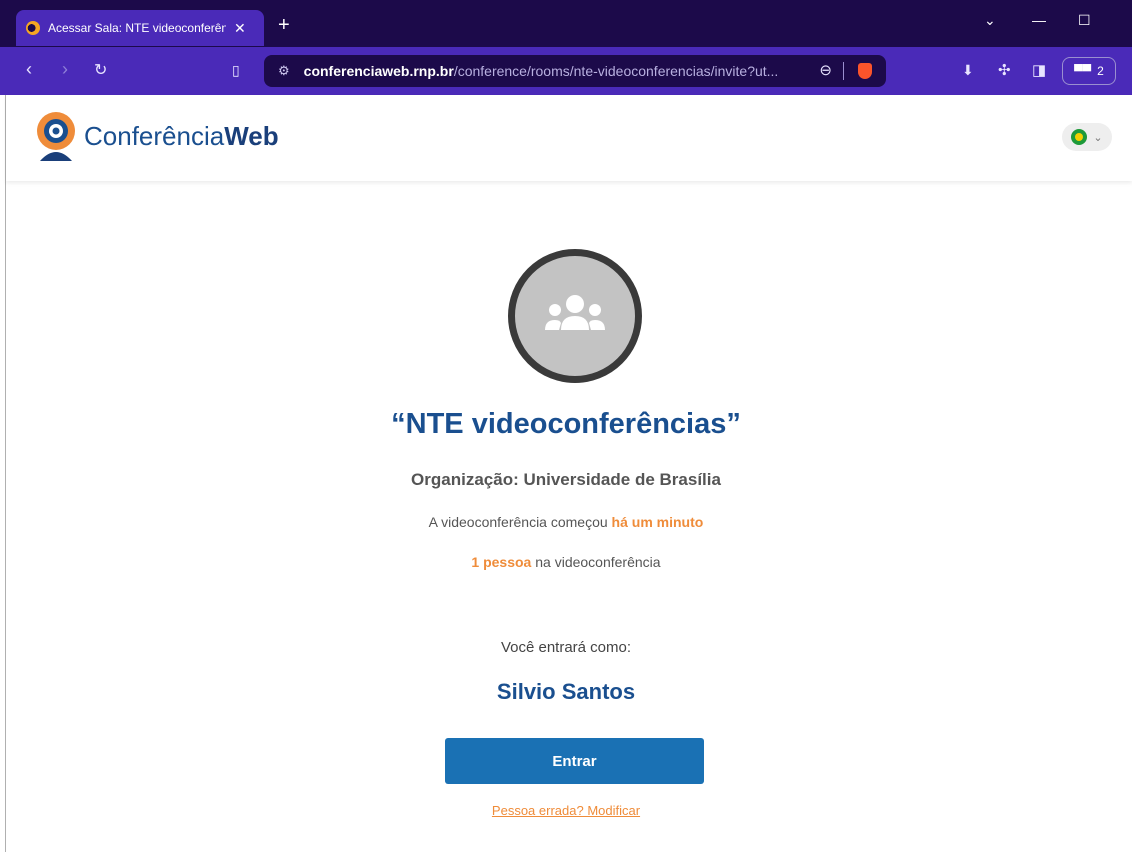  What do you see at coordinates (1098, 137) in the screenshot?
I see `chevron-down-icon: ⌄` at bounding box center [1098, 137].